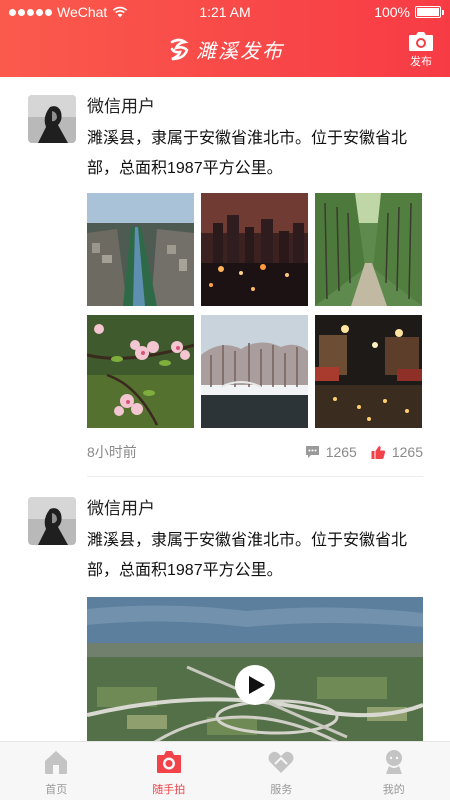 The height and width of the screenshot is (800, 450). What do you see at coordinates (255, 476) in the screenshot?
I see `post-divider` at bounding box center [255, 476].